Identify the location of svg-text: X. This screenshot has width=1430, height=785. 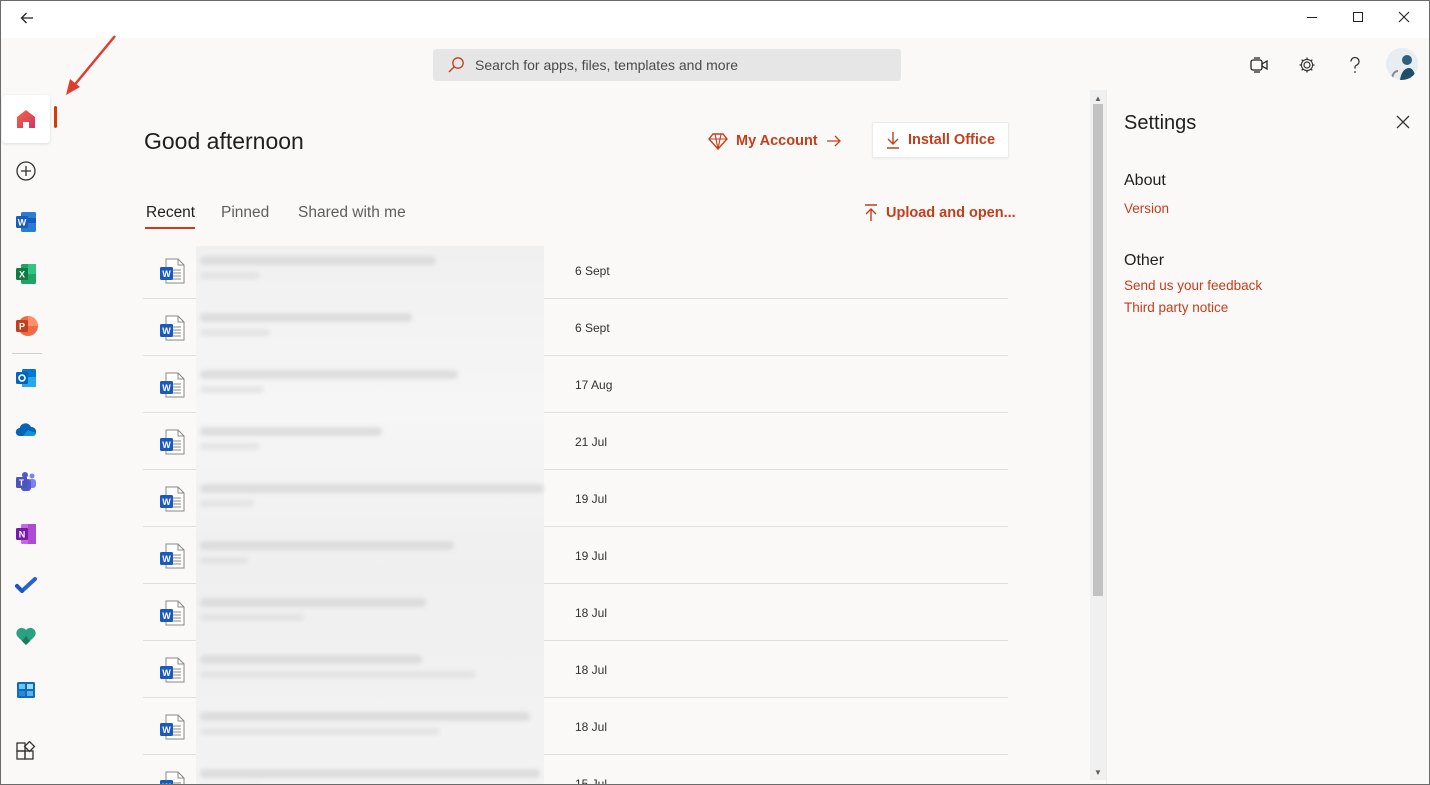
(22, 275).